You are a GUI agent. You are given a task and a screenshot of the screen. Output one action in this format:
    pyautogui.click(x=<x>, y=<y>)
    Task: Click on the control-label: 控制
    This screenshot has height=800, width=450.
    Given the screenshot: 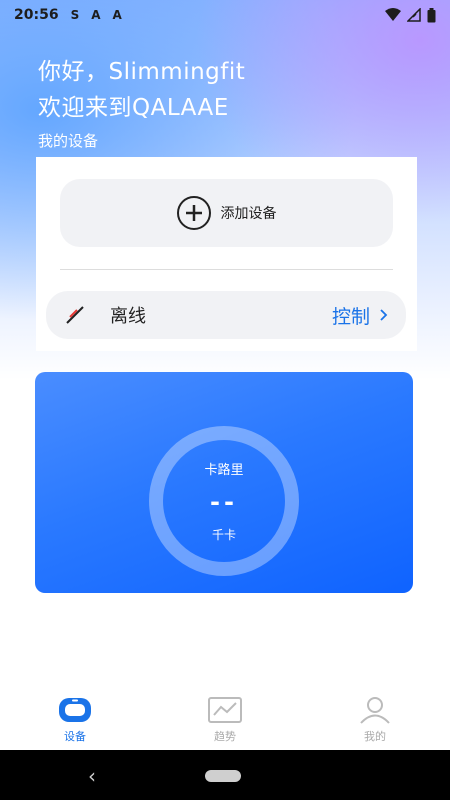 What is the action you would take?
    pyautogui.click(x=350, y=316)
    